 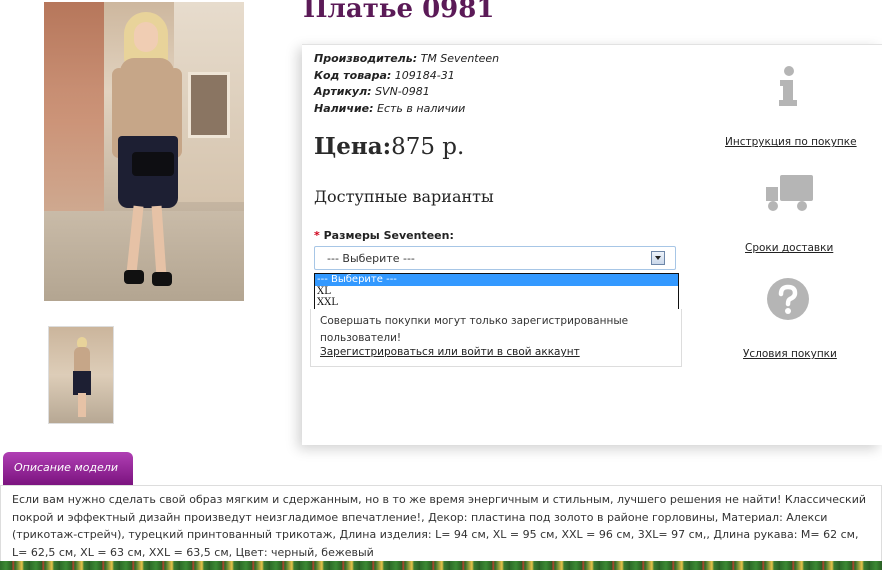 What do you see at coordinates (424, 75) in the screenshot?
I see `product-code-value: 109184-31` at bounding box center [424, 75].